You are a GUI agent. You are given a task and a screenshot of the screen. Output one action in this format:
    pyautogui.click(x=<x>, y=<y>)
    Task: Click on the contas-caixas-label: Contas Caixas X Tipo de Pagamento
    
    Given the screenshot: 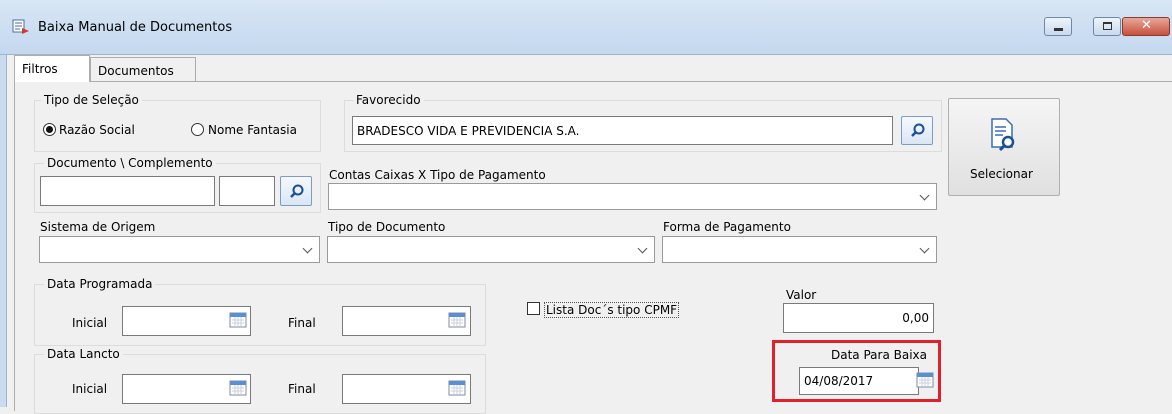 What is the action you would take?
    pyautogui.click(x=437, y=175)
    